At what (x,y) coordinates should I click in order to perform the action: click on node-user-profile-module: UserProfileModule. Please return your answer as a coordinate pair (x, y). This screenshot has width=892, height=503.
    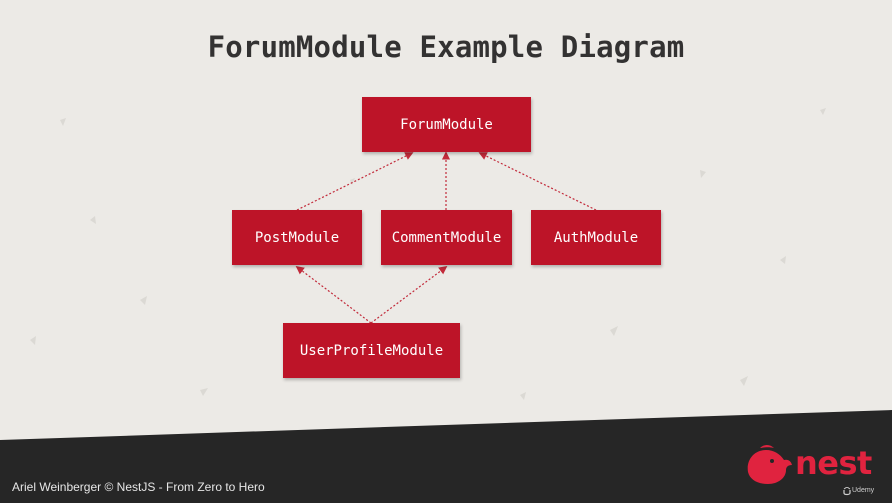
    Looking at the image, I should click on (371, 350).